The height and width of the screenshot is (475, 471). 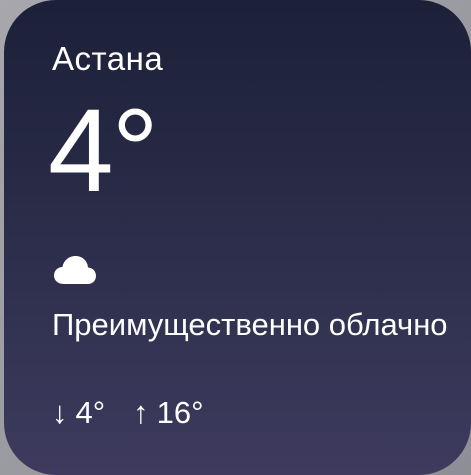 I want to click on current-temperature: 4°, so click(x=103, y=151).